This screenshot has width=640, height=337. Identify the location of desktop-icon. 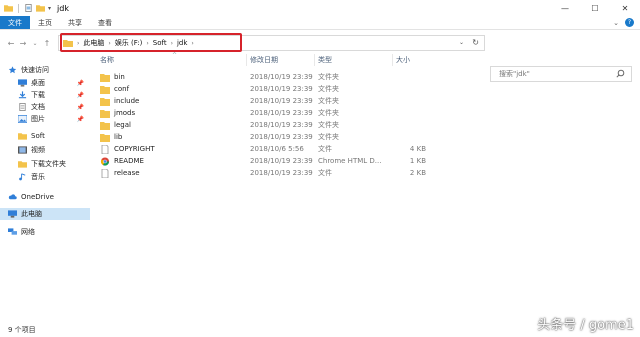
(22, 83).